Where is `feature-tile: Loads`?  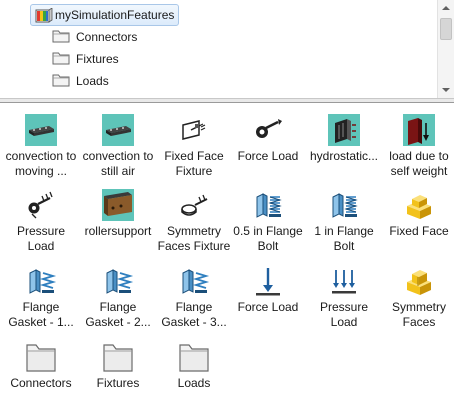
feature-tile: Loads is located at coordinates (194, 371).